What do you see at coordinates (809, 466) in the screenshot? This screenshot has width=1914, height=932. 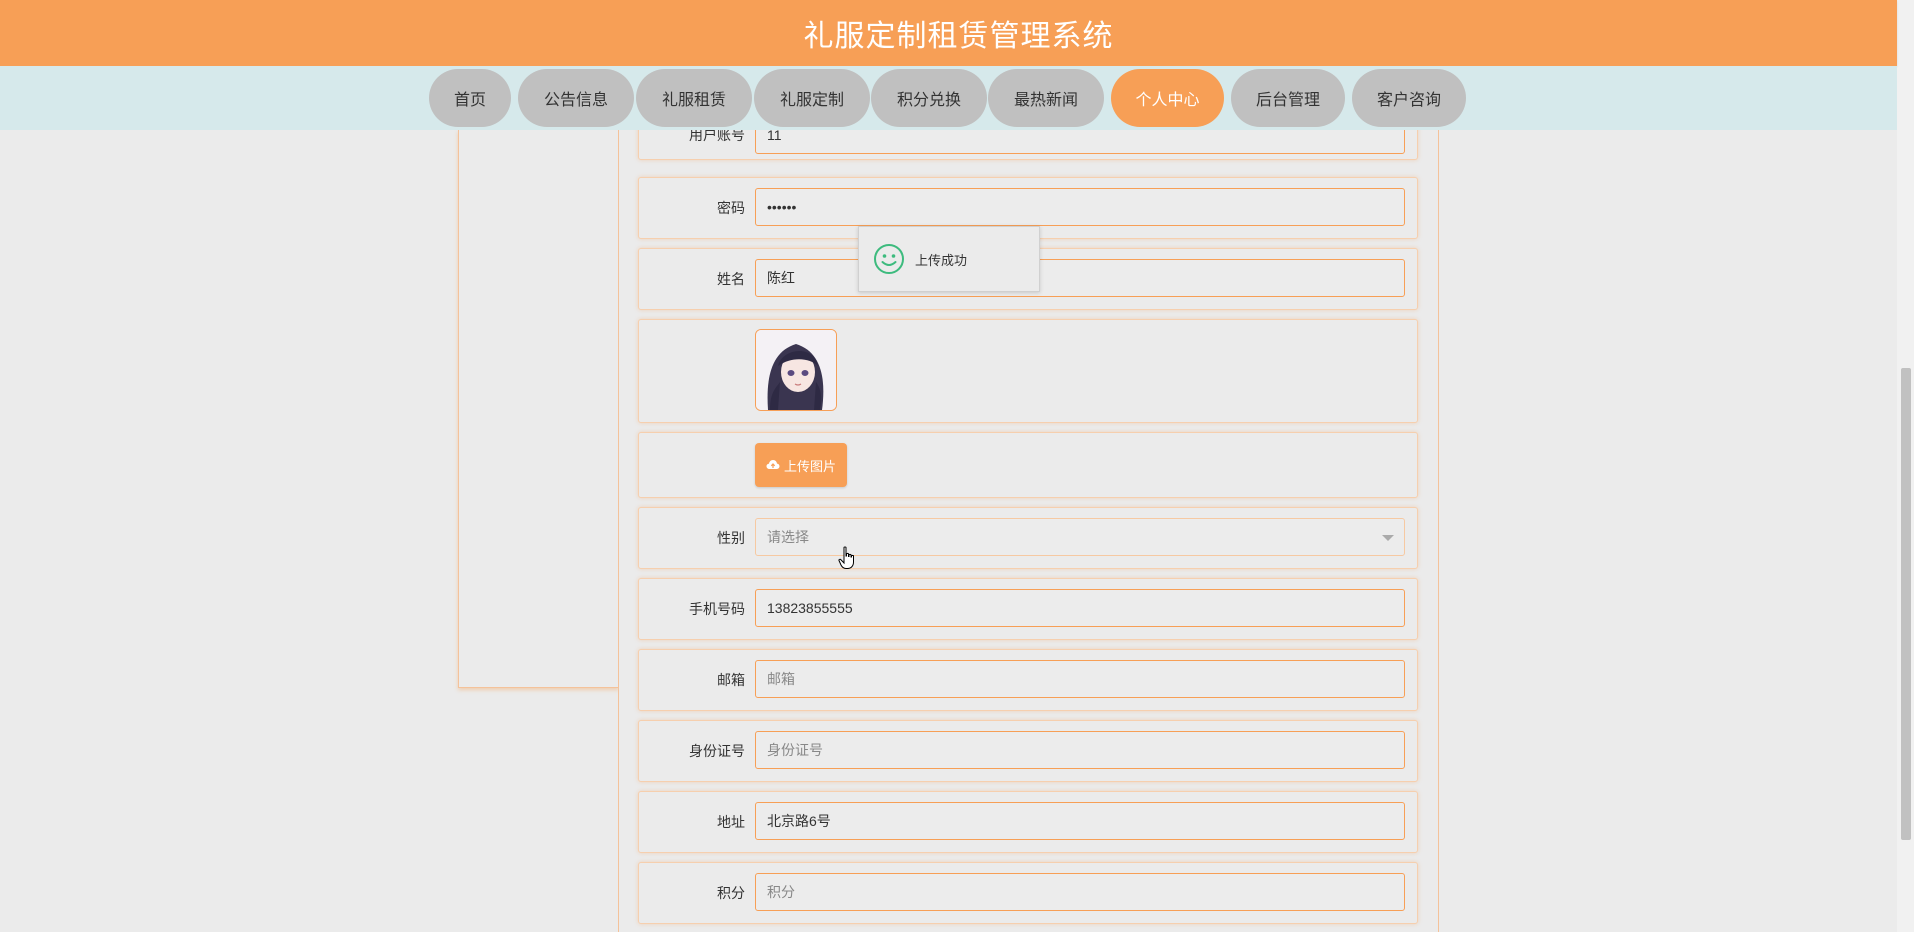 I see `upload-button-label: 上传图片` at bounding box center [809, 466].